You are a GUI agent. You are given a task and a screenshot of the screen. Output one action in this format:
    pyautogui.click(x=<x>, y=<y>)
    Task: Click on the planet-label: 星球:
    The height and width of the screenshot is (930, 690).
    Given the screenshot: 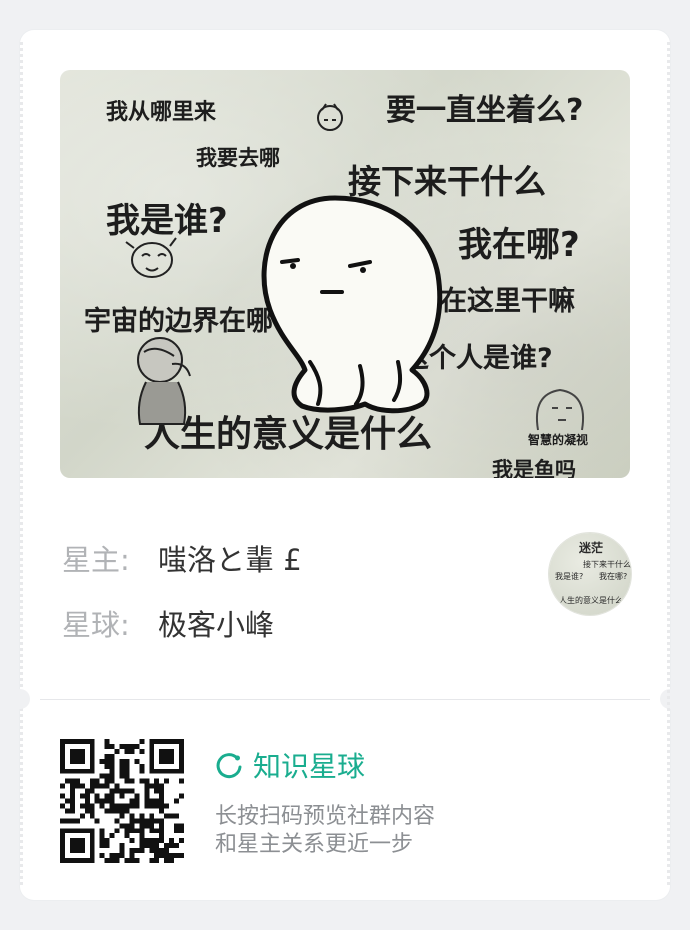 What is the action you would take?
    pyautogui.click(x=96, y=625)
    